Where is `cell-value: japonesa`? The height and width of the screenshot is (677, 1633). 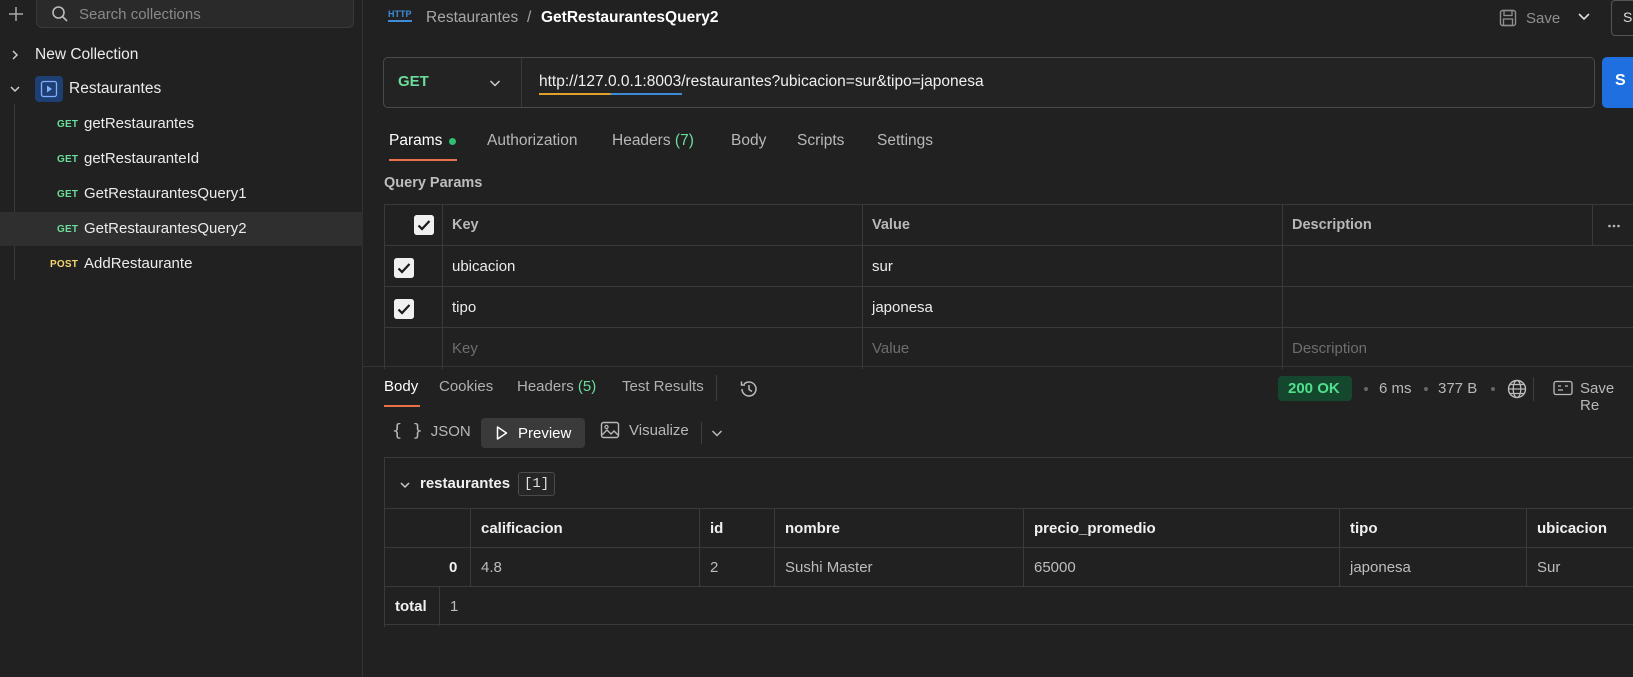 cell-value: japonesa is located at coordinates (1380, 567).